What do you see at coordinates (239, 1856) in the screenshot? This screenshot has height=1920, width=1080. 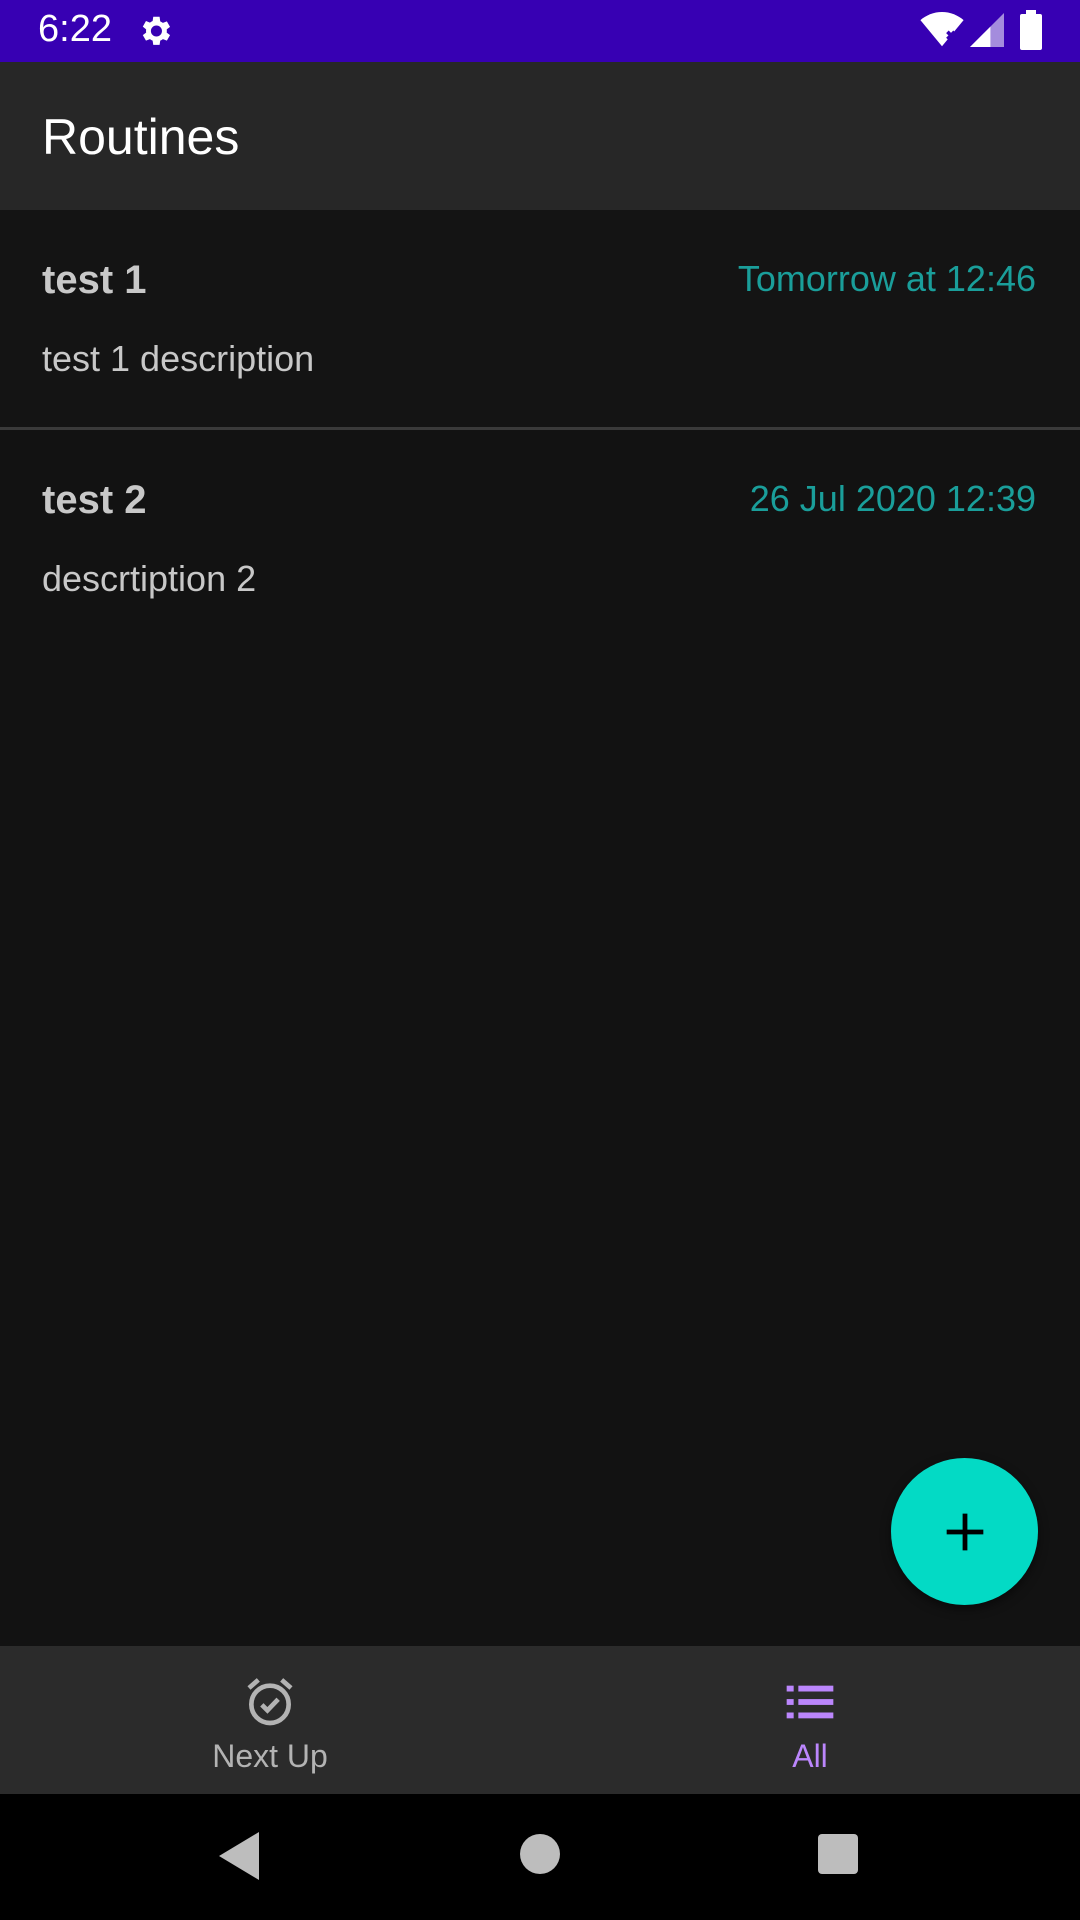 I see `back-icon` at bounding box center [239, 1856].